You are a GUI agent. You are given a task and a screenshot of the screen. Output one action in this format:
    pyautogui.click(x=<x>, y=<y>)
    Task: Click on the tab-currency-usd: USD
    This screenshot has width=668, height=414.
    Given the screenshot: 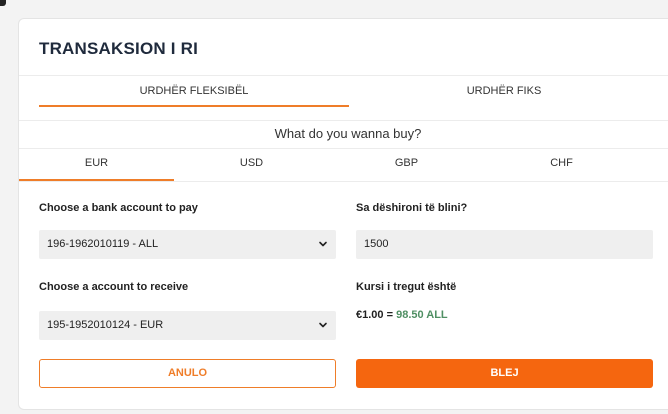 What is the action you would take?
    pyautogui.click(x=251, y=165)
    